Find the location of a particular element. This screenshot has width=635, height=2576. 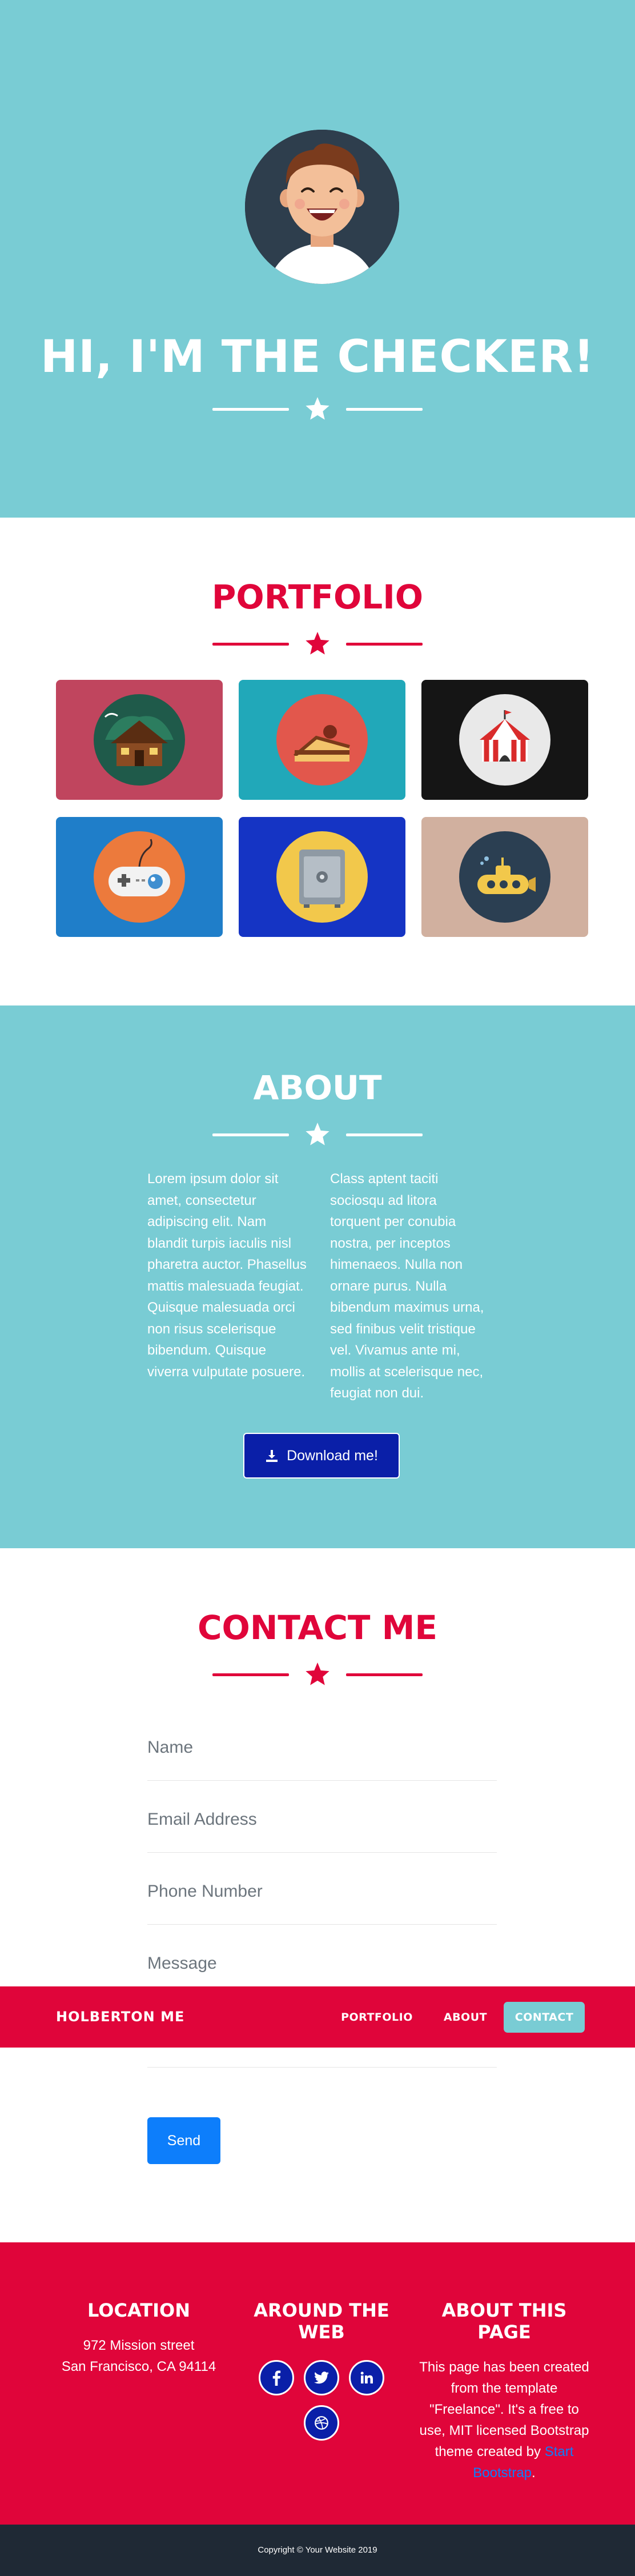

contact-divider is located at coordinates (317, 1674).